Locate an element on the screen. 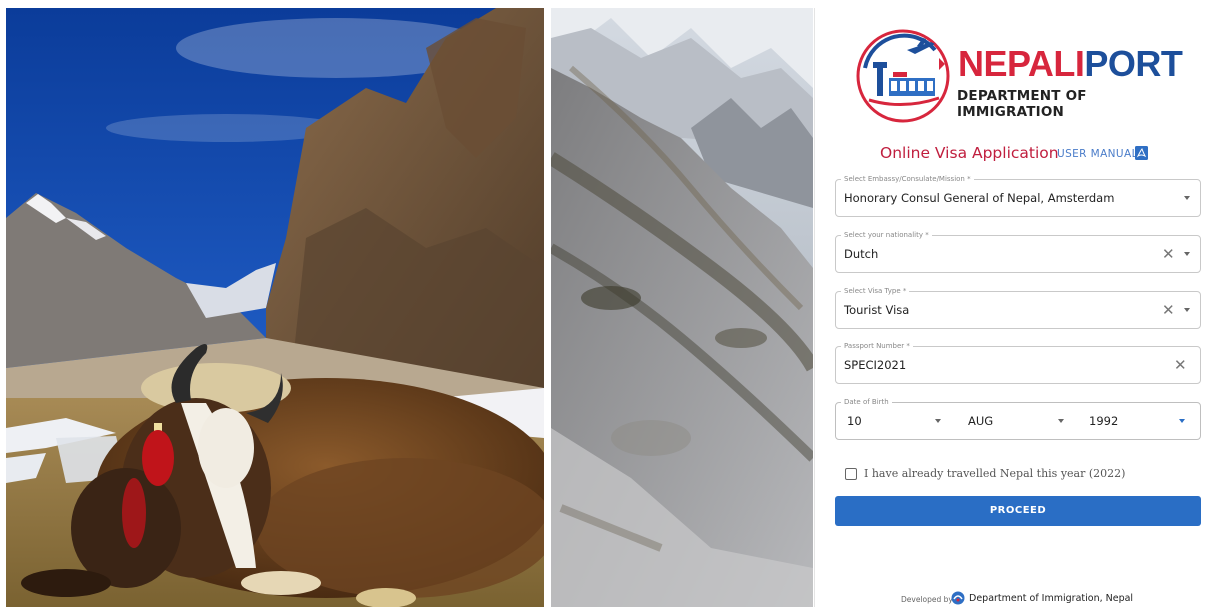 This screenshot has width=1212, height=607. immigration-emblem-icon is located at coordinates (958, 598).